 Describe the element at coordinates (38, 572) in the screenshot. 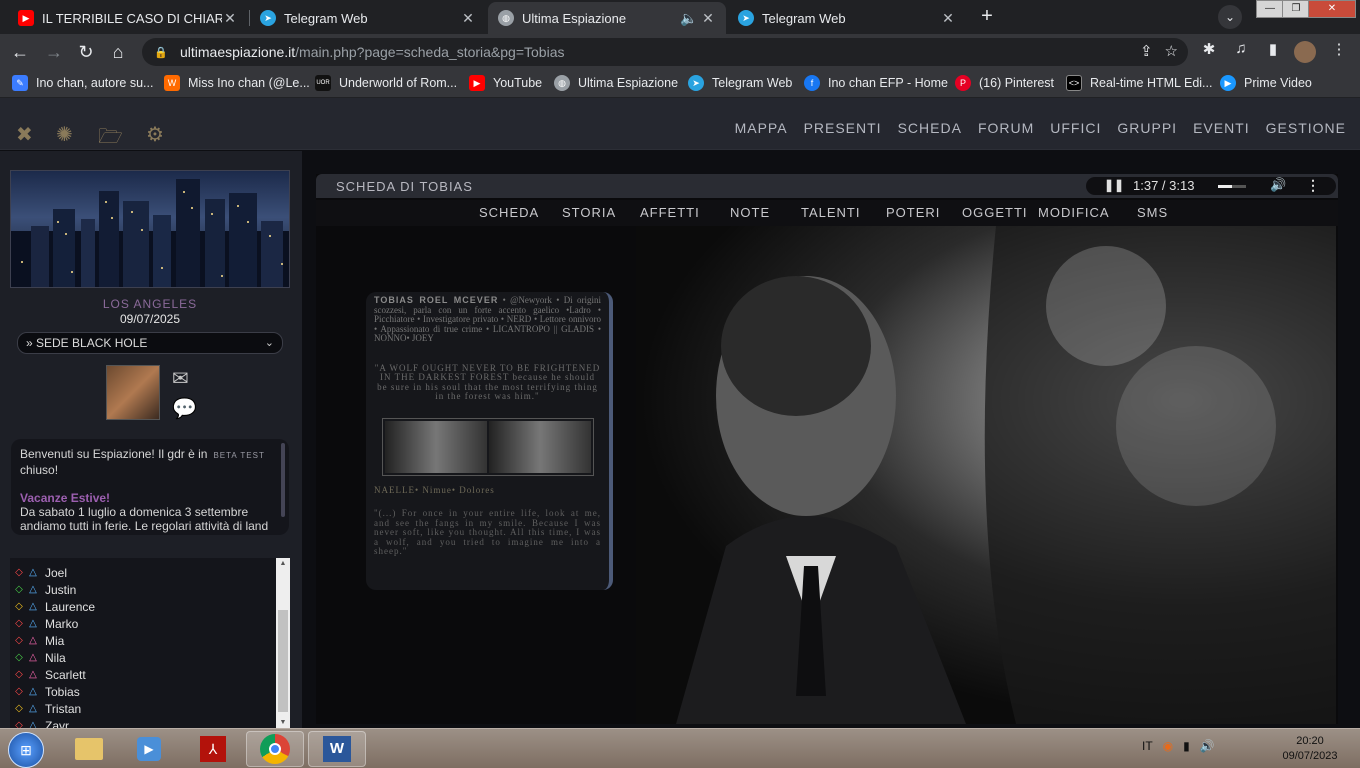

I see `user-list-item: ◇ △ Joel` at that location.